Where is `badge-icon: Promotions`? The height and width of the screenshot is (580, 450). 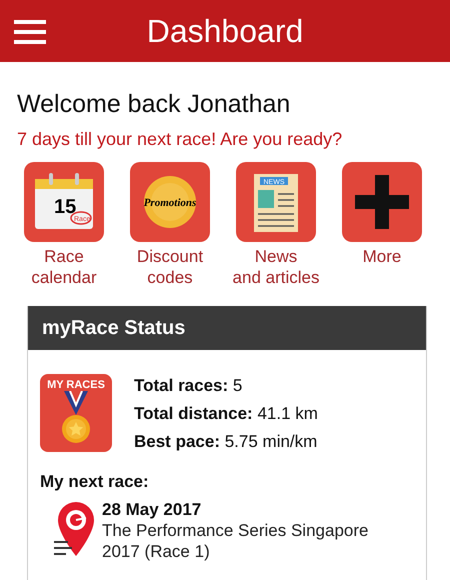 badge-icon: Promotions is located at coordinates (170, 202).